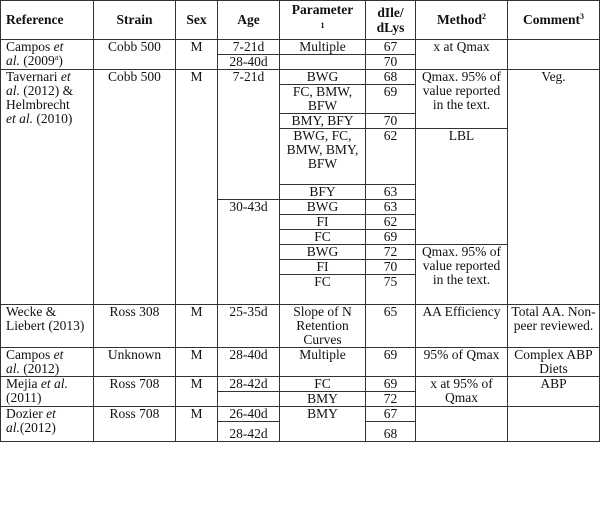 The image size is (600, 525). Describe the element at coordinates (248, 20) in the screenshot. I see `header-age: Age` at that location.